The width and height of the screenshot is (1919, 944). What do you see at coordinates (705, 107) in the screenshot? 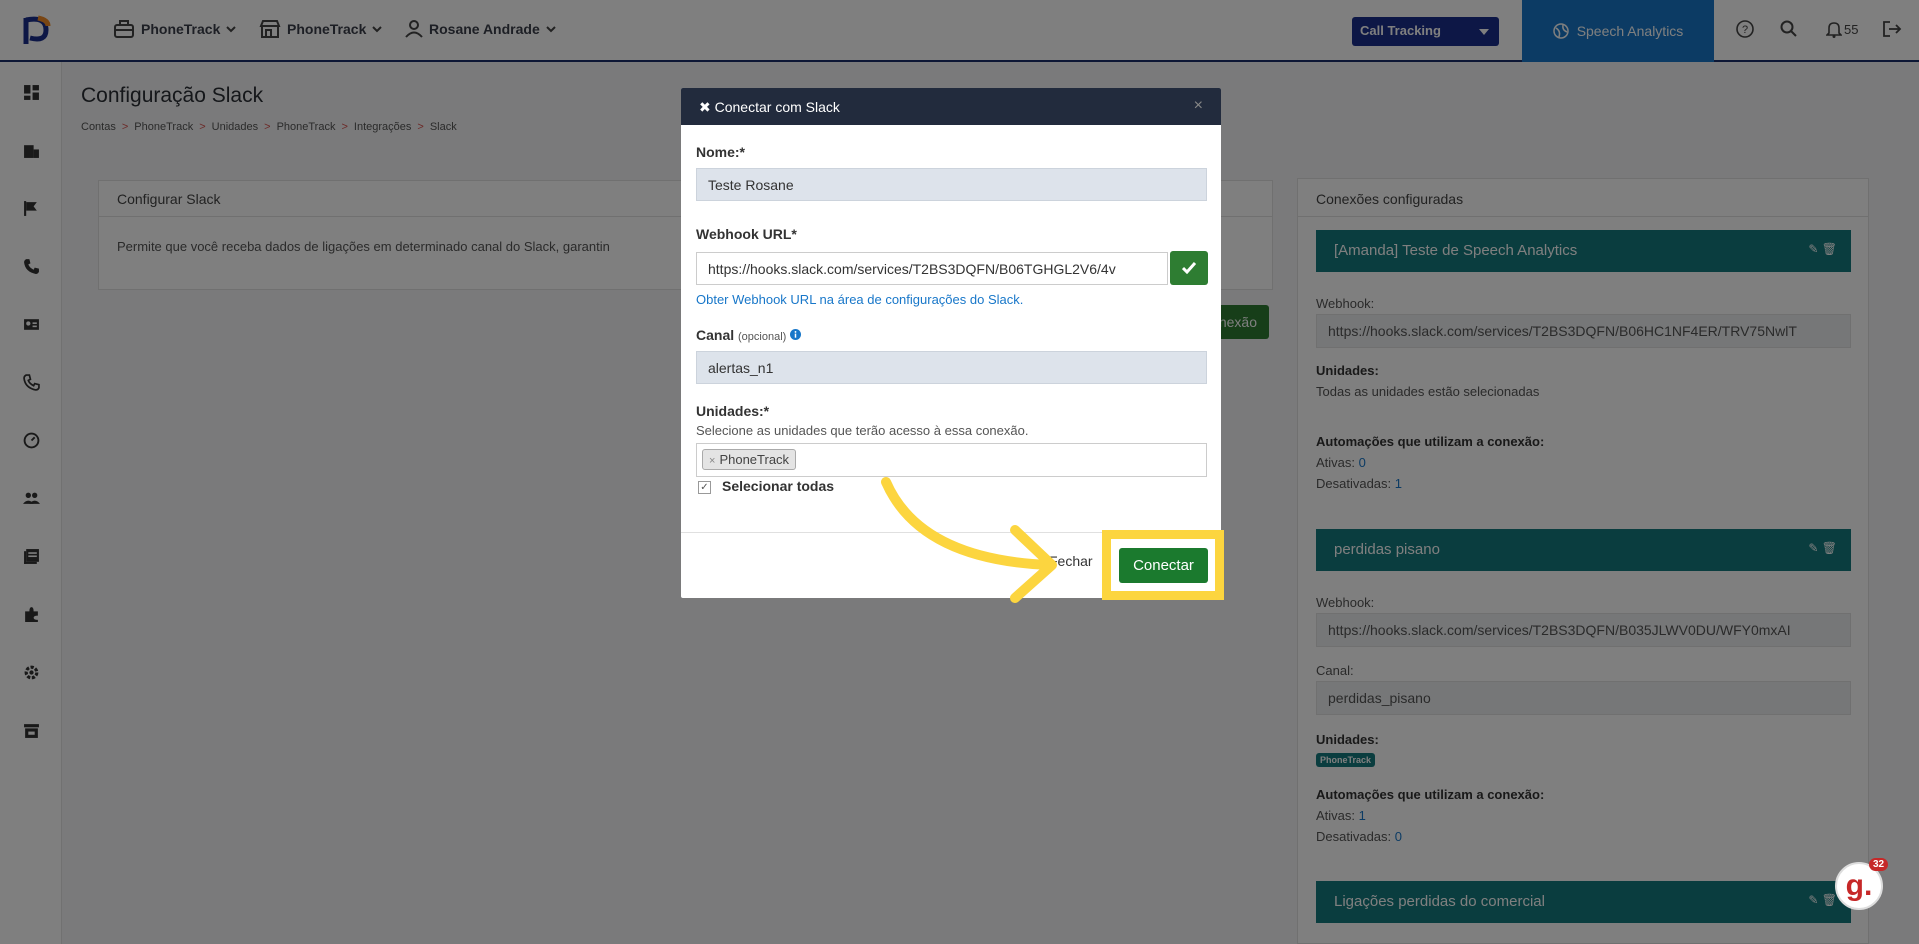
I see `close-x-icon: ✖` at bounding box center [705, 107].